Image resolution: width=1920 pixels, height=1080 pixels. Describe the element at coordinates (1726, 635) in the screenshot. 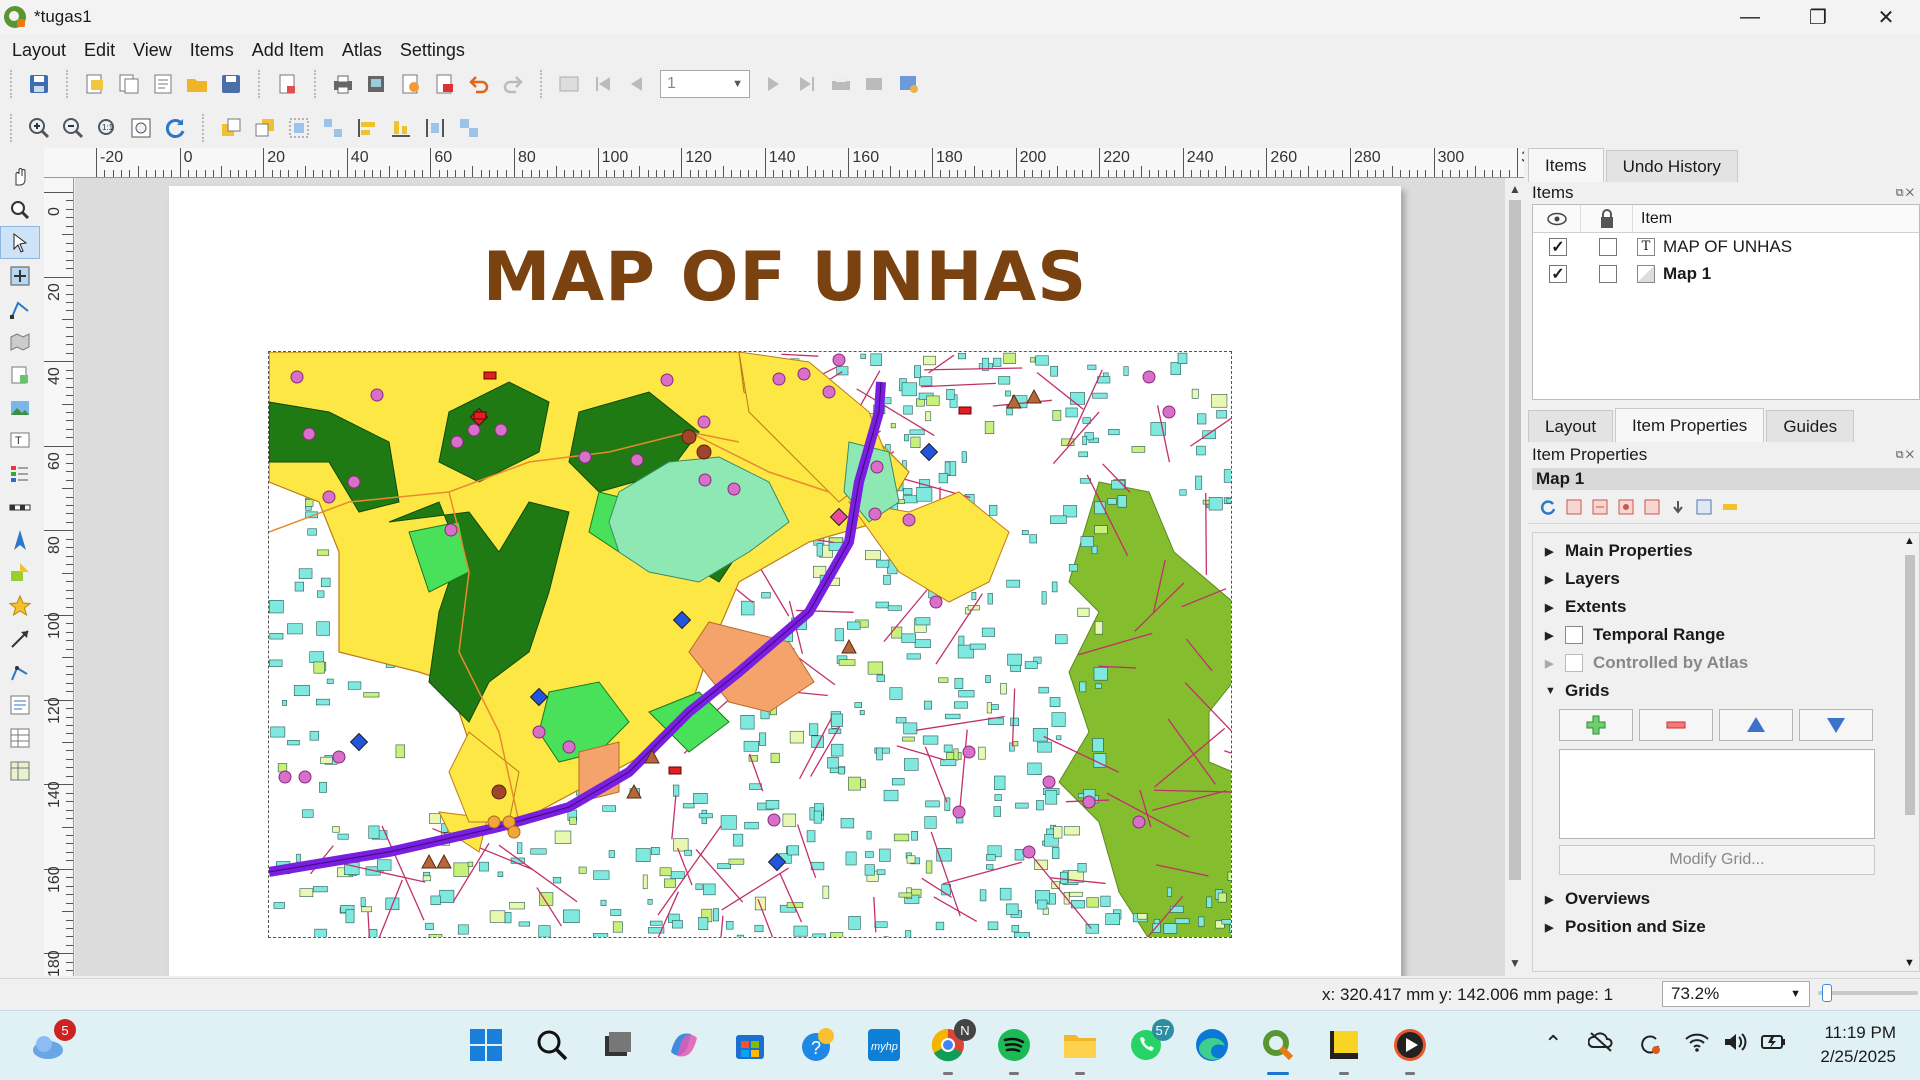

I see `section-temporal-range: ▶ Temporal Range` at that location.